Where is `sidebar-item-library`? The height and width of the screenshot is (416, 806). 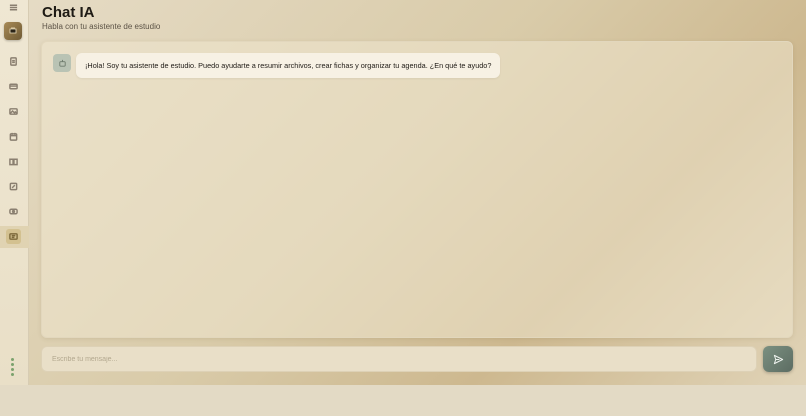
sidebar-item-library is located at coordinates (13, 161).